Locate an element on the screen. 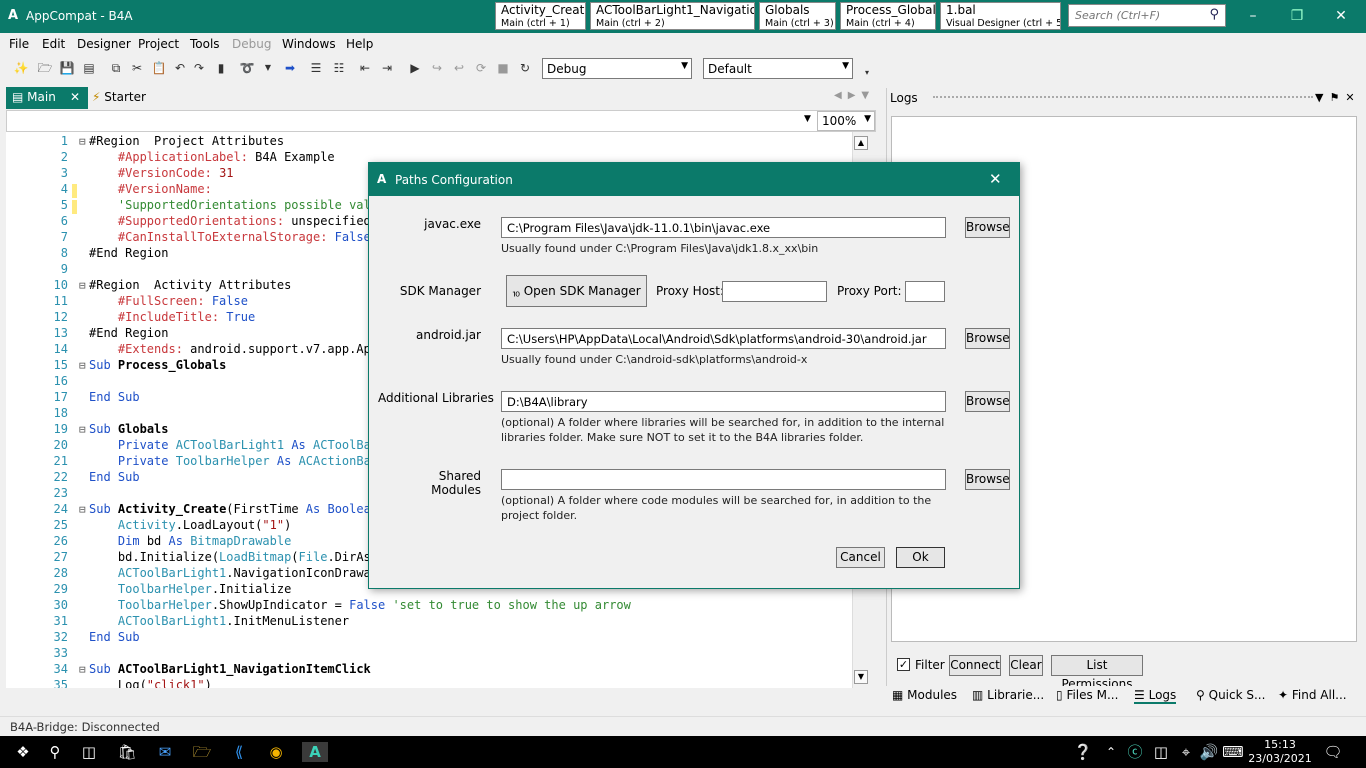  minimize-button: – is located at coordinates (1253, 16).